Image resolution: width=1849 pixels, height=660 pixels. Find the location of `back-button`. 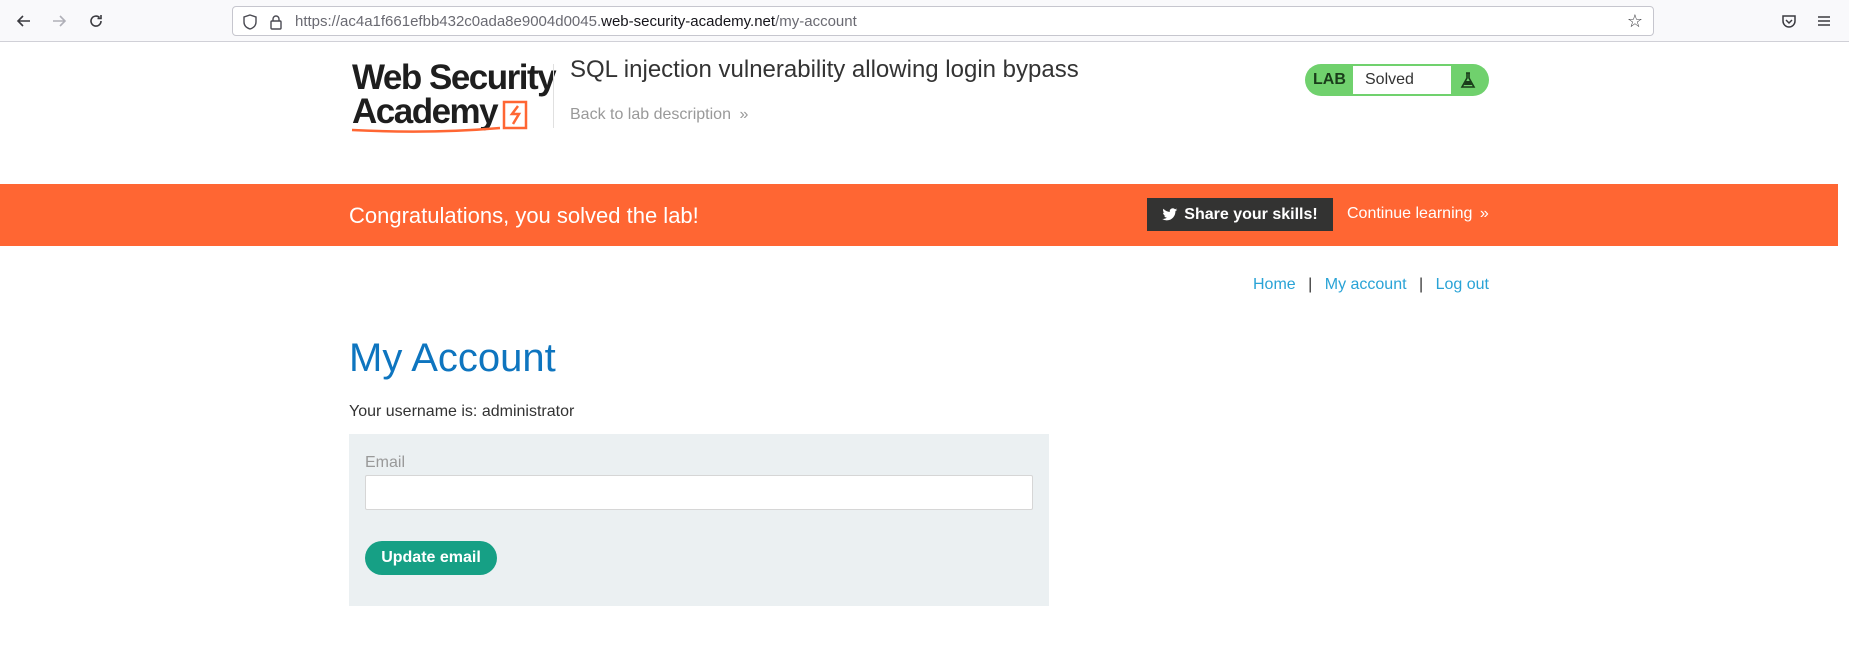

back-button is located at coordinates (24, 21).